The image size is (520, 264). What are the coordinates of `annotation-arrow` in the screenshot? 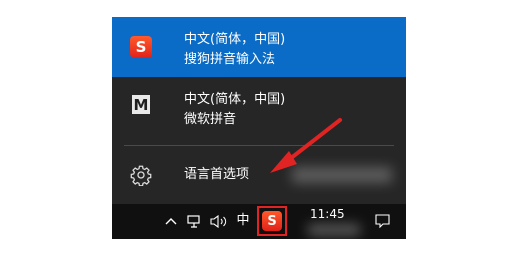 It's located at (306, 145).